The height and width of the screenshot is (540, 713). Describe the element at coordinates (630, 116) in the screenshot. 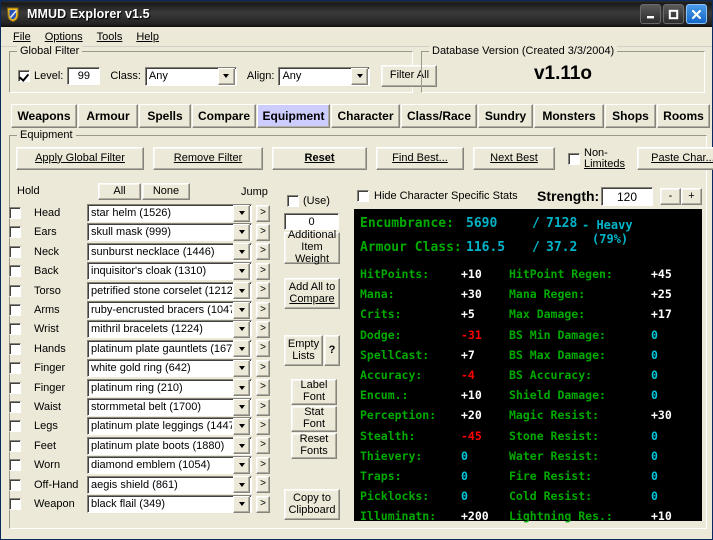

I see `tab-shops: Shops` at that location.